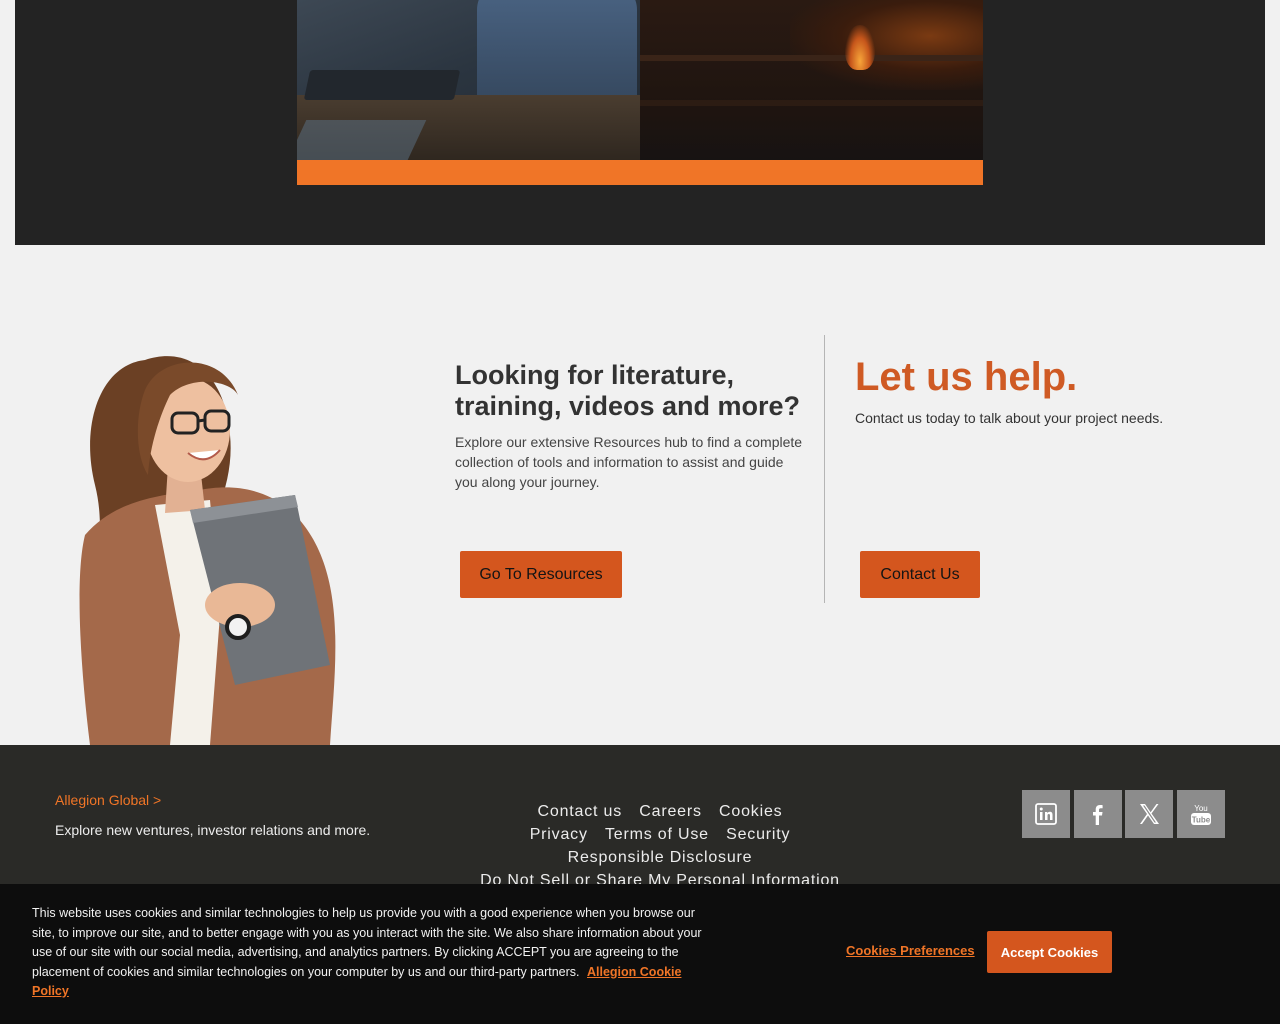 The image size is (1280, 1024). What do you see at coordinates (559, 834) in the screenshot?
I see `footer-link-privacy: Privacy` at bounding box center [559, 834].